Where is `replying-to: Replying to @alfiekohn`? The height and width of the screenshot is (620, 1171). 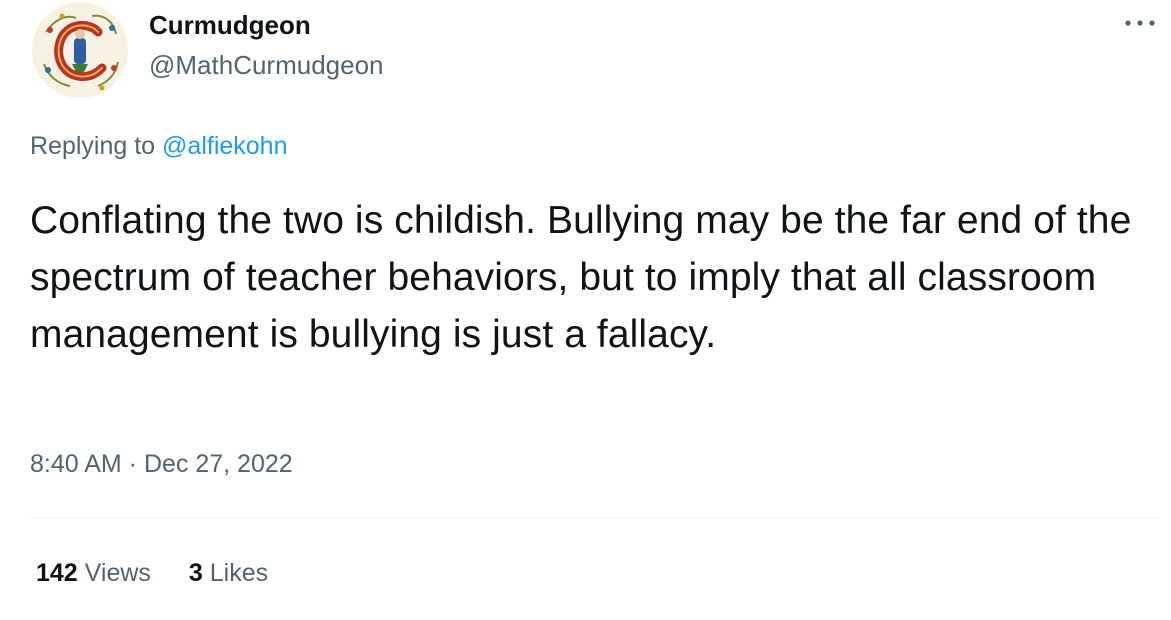
replying-to: Replying to @alfiekohn is located at coordinates (158, 146).